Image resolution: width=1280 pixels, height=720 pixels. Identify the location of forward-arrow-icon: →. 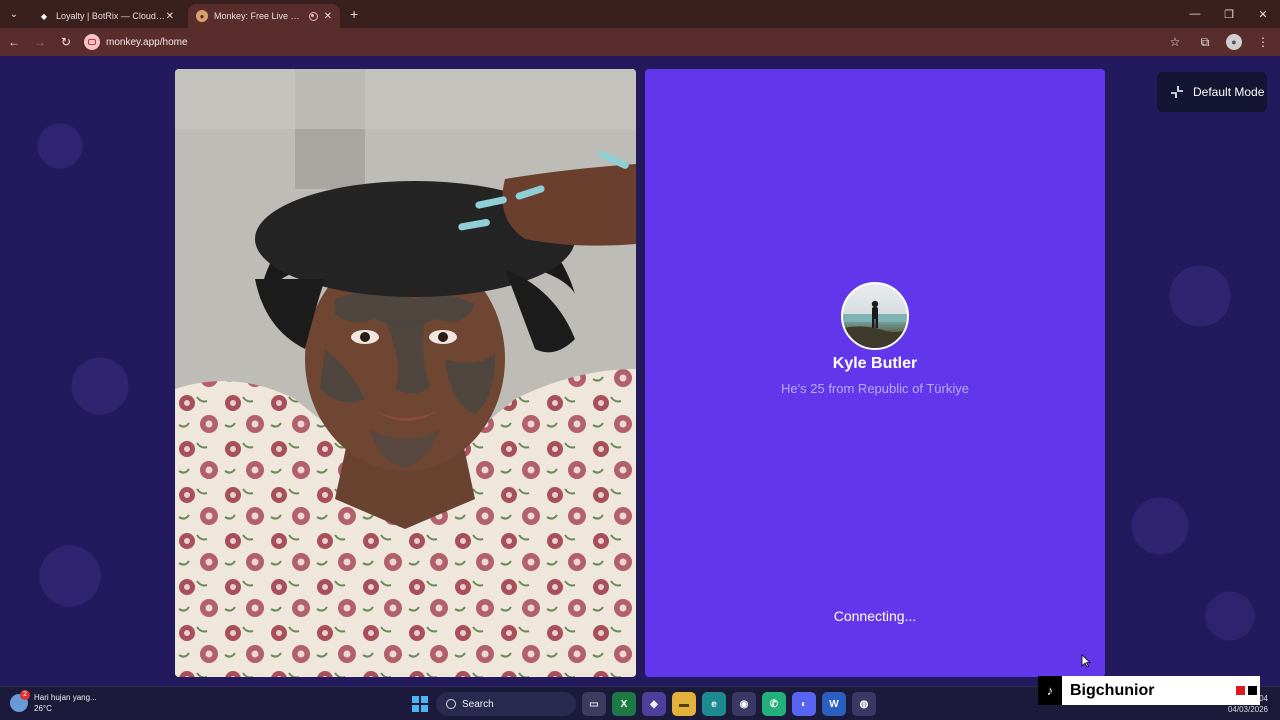
(40, 42).